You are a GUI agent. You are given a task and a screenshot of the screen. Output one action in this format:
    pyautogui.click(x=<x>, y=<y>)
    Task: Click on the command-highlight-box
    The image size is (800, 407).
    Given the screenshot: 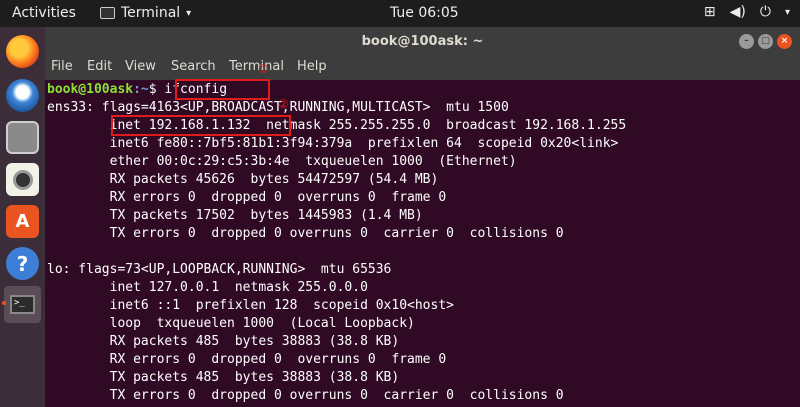 What is the action you would take?
    pyautogui.click(x=222, y=89)
    